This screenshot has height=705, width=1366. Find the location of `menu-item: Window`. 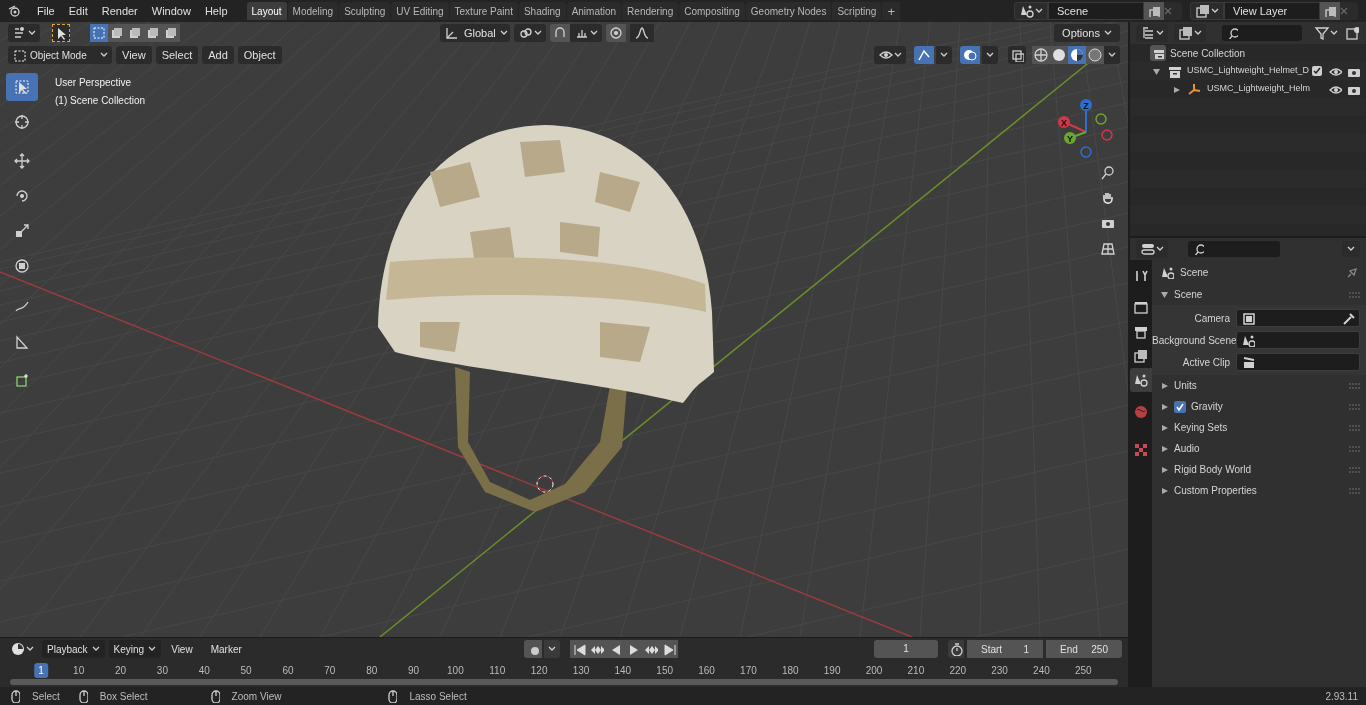

menu-item: Window is located at coordinates (171, 11).